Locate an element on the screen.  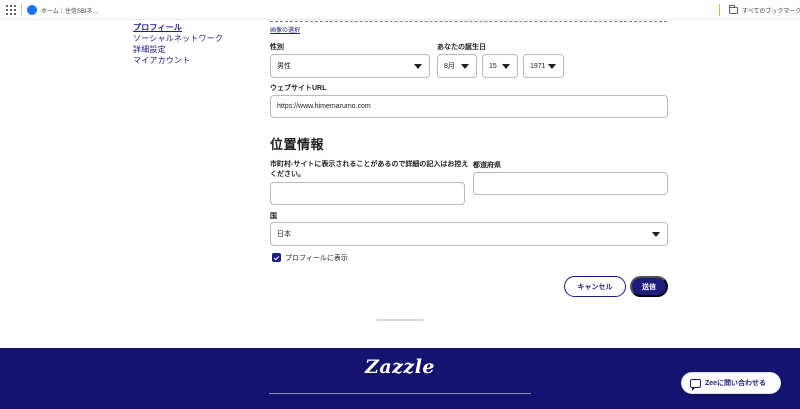
prefecture-field is located at coordinates (570, 183).